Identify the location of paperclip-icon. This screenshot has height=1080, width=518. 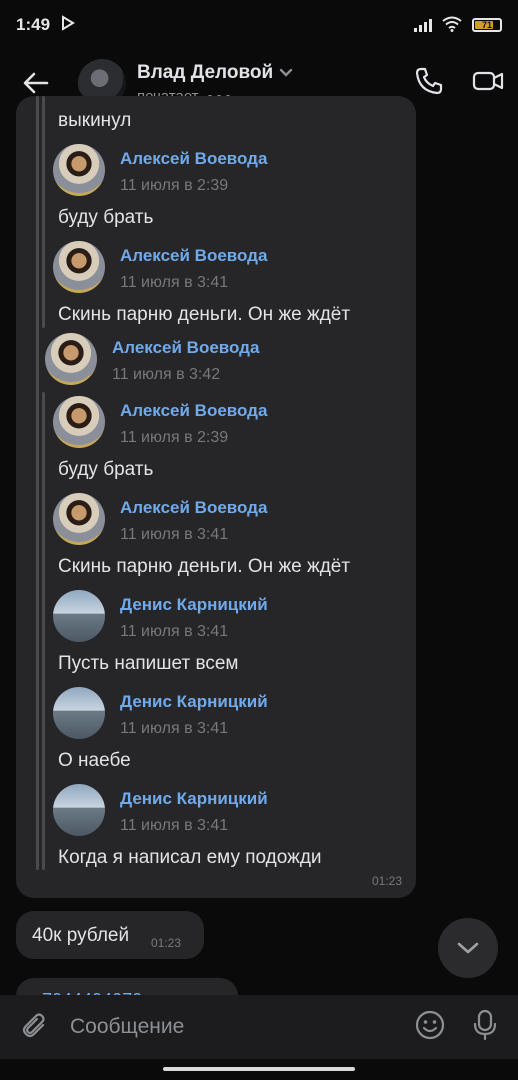
(33, 1025).